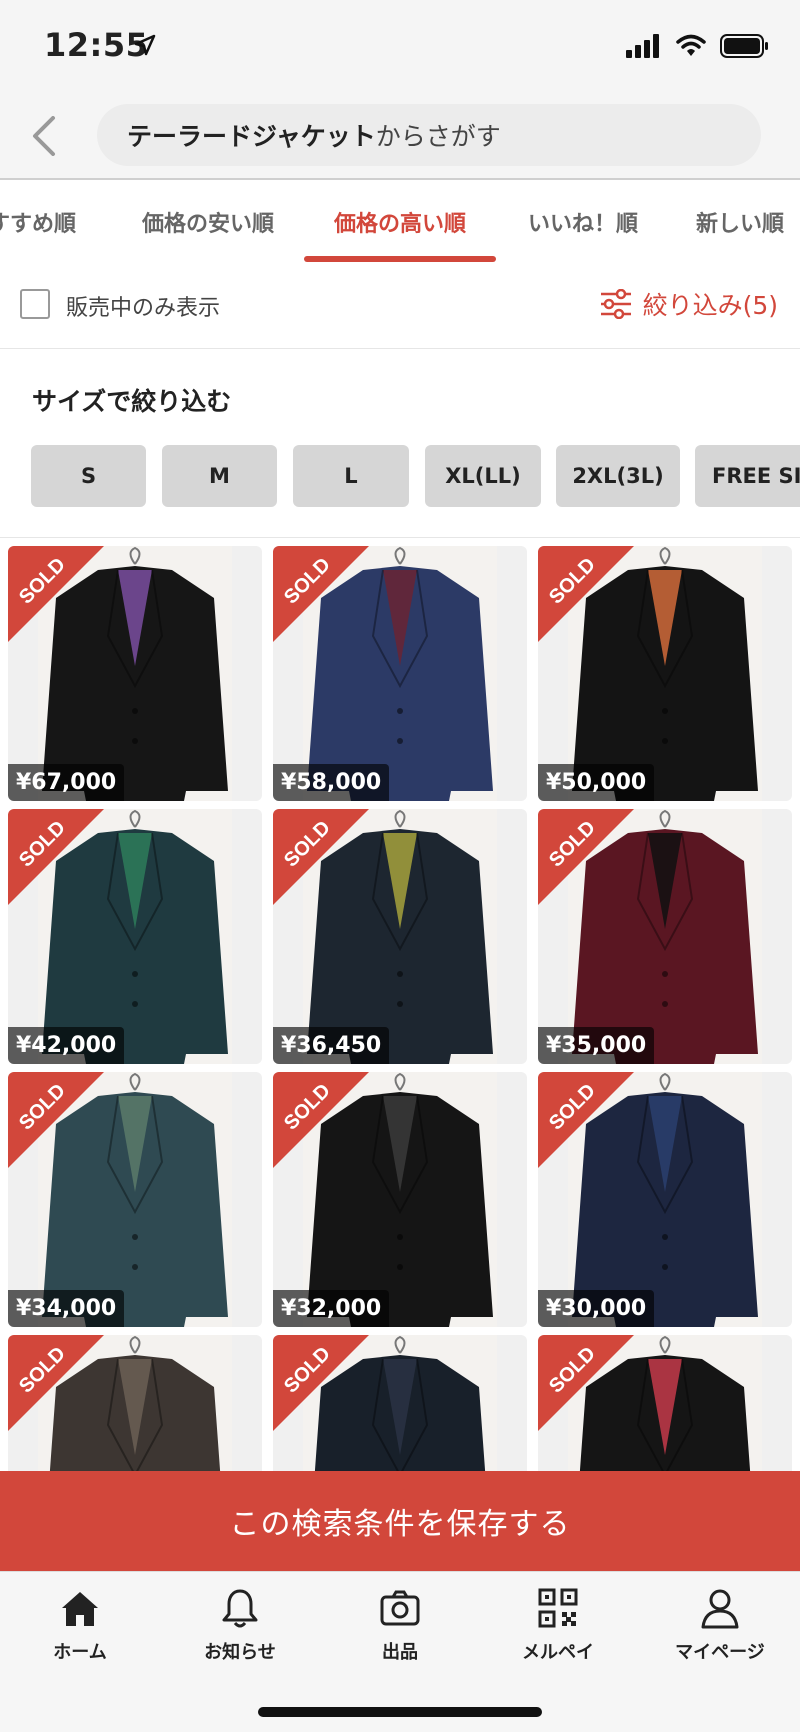  I want to click on nav-sell: 出品, so click(400, 1631).